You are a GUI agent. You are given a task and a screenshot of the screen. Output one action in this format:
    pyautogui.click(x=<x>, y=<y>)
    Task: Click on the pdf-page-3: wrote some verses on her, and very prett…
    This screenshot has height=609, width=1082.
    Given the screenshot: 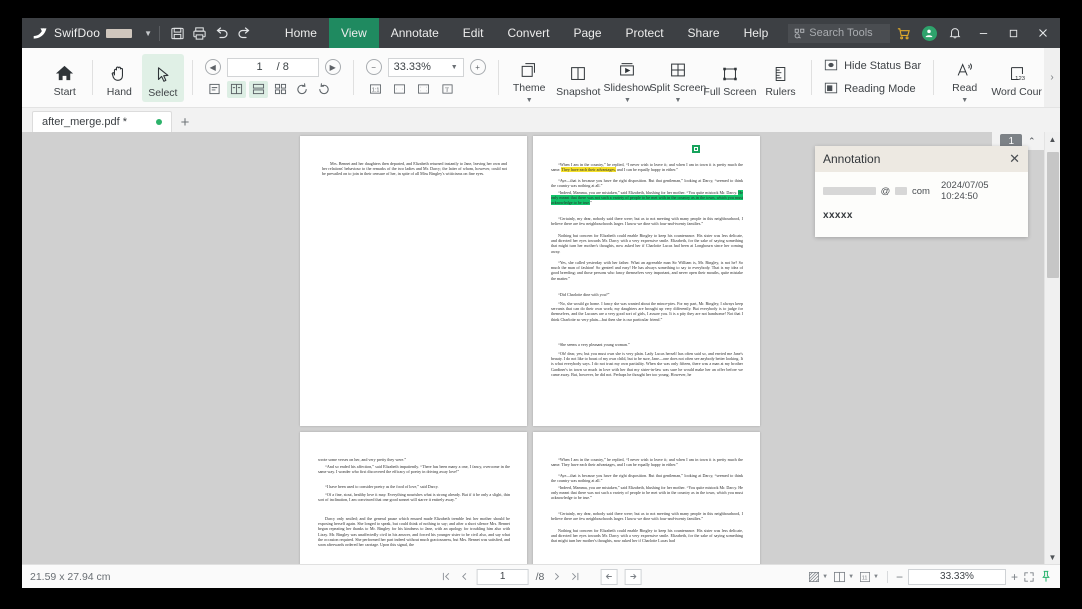 What is the action you would take?
    pyautogui.click(x=413, y=498)
    